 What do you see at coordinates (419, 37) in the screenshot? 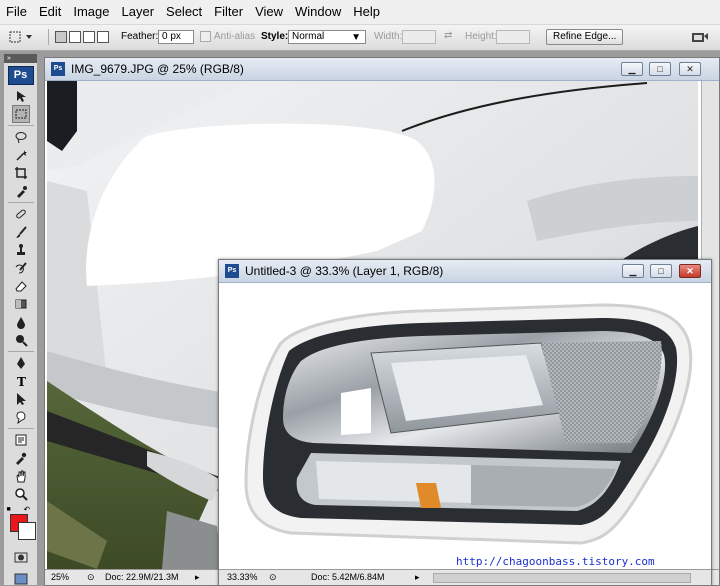
I see `width-input` at bounding box center [419, 37].